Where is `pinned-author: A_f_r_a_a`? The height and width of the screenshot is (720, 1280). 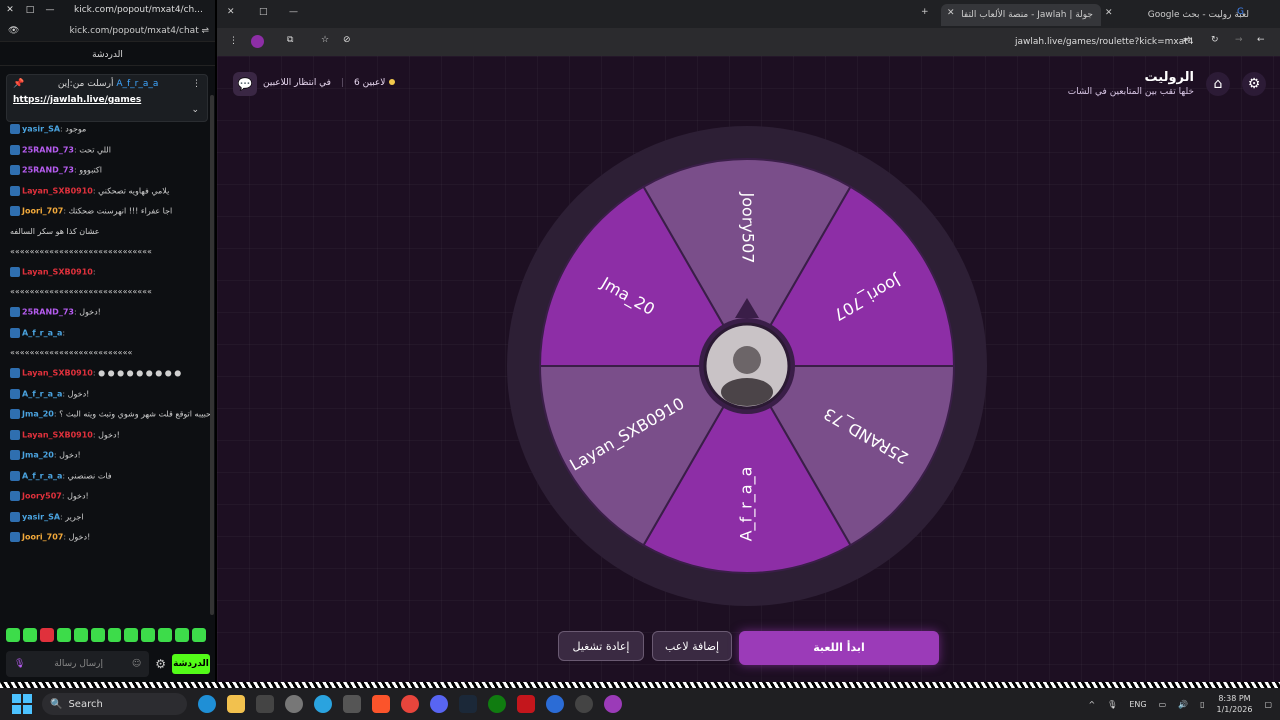 pinned-author: A_f_r_a_a is located at coordinates (137, 84).